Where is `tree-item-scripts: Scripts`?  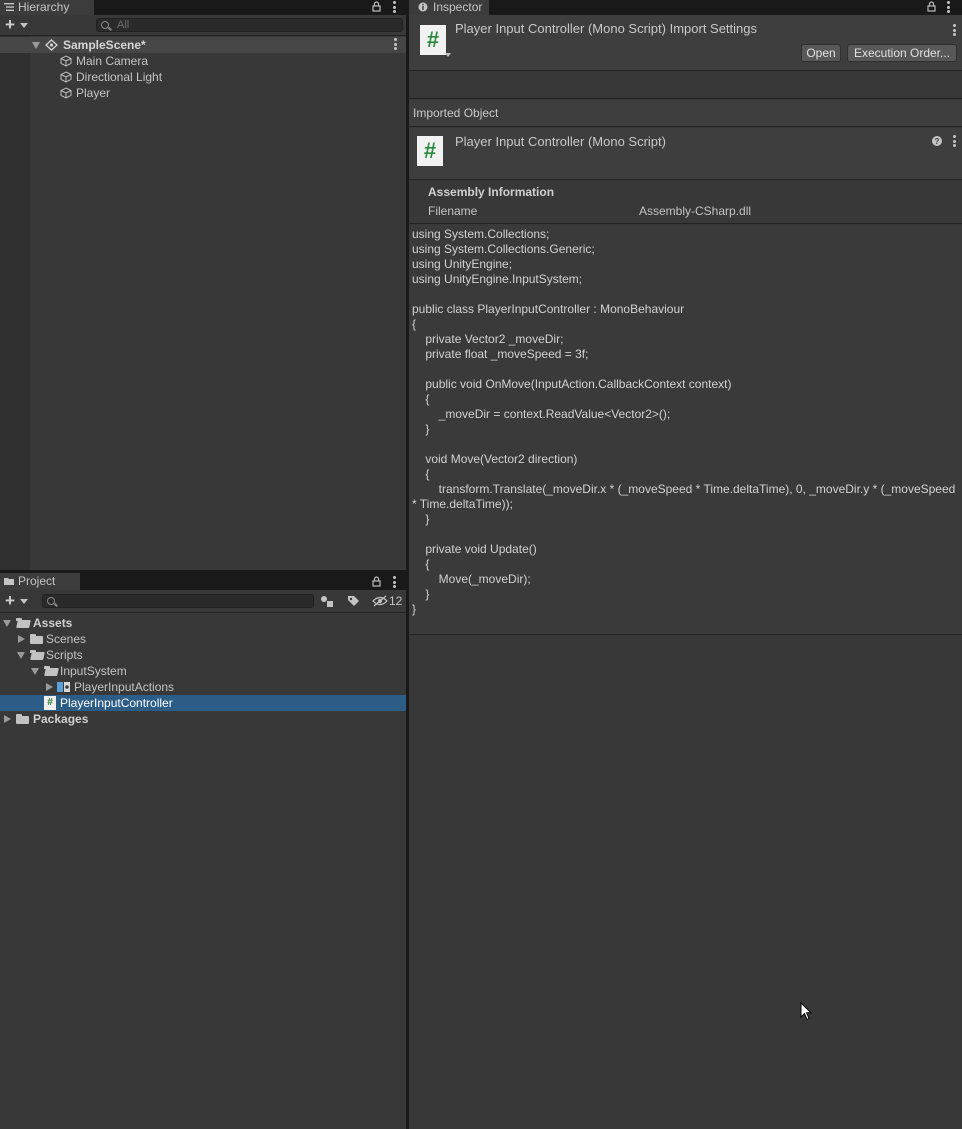
tree-item-scripts: Scripts is located at coordinates (203, 655).